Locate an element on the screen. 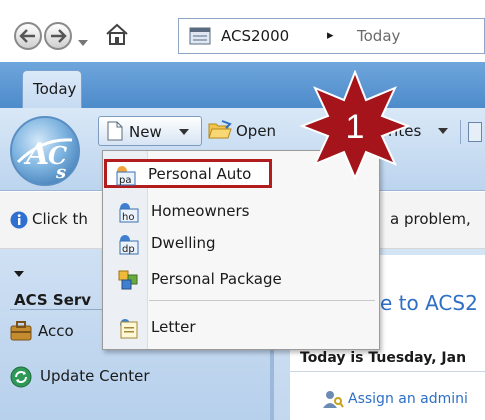  personal-auto-icon: pa is located at coordinates (126, 176).